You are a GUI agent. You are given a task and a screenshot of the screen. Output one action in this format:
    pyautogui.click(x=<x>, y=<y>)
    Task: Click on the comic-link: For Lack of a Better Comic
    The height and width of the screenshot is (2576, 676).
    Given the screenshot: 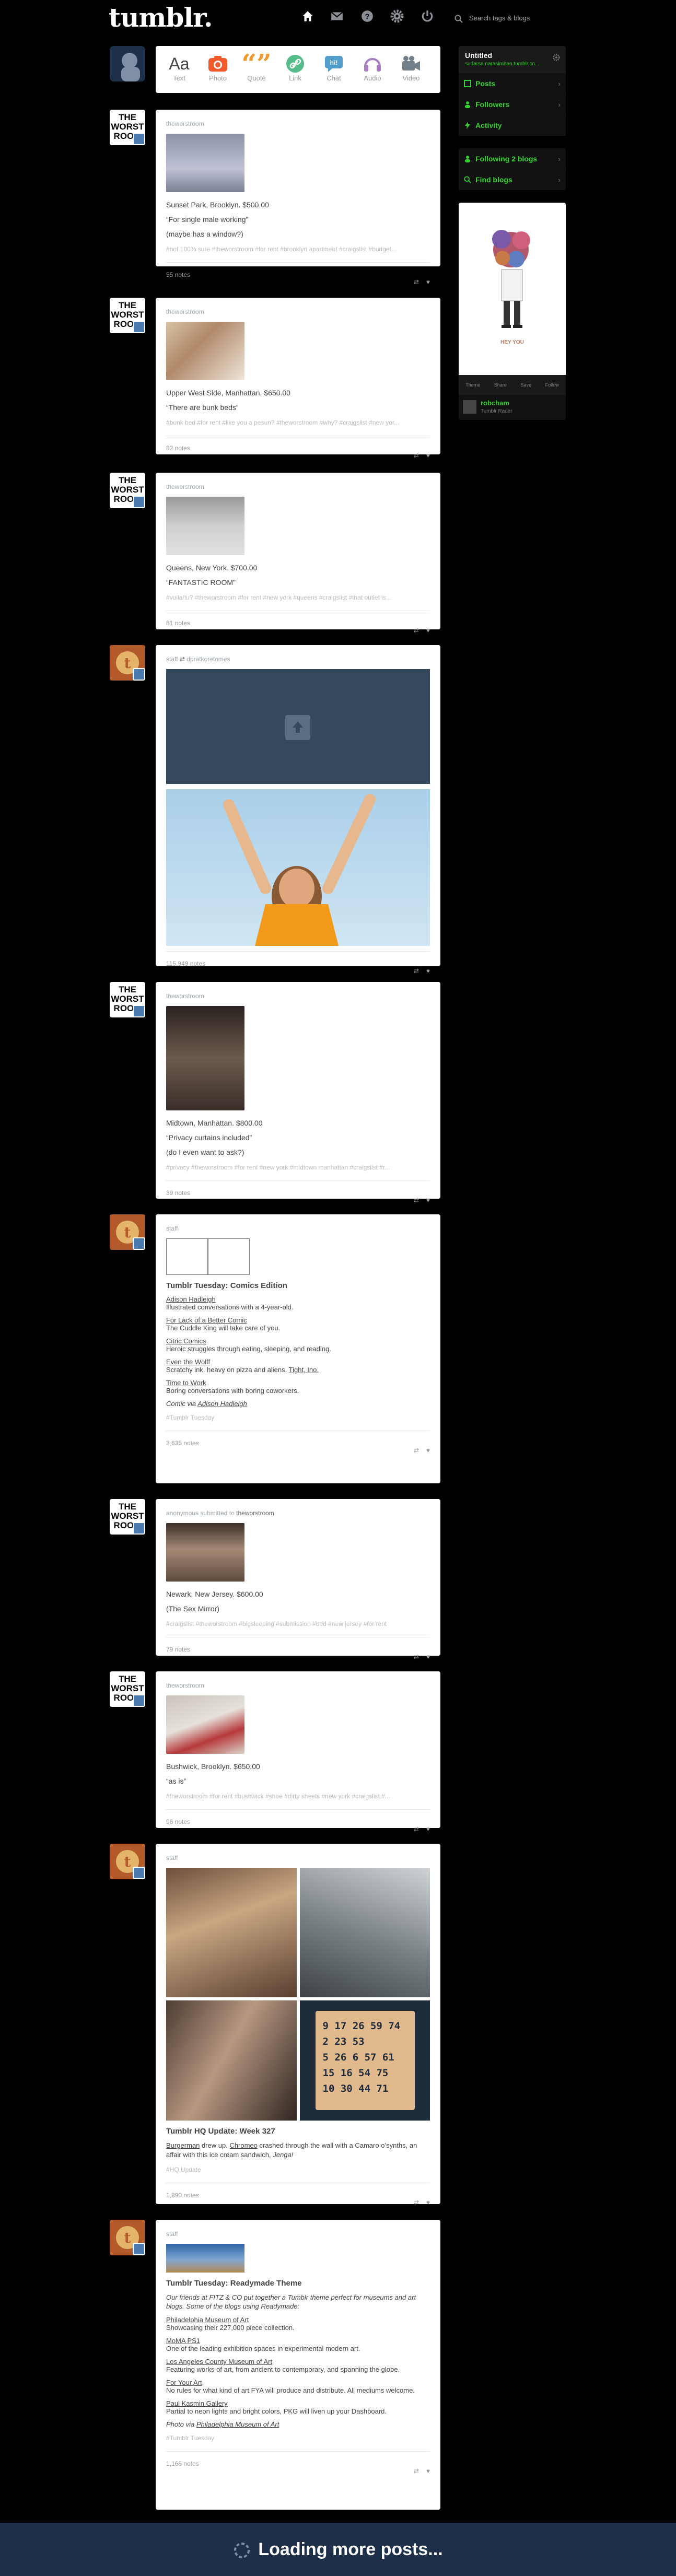 What is the action you would take?
    pyautogui.click(x=298, y=1320)
    